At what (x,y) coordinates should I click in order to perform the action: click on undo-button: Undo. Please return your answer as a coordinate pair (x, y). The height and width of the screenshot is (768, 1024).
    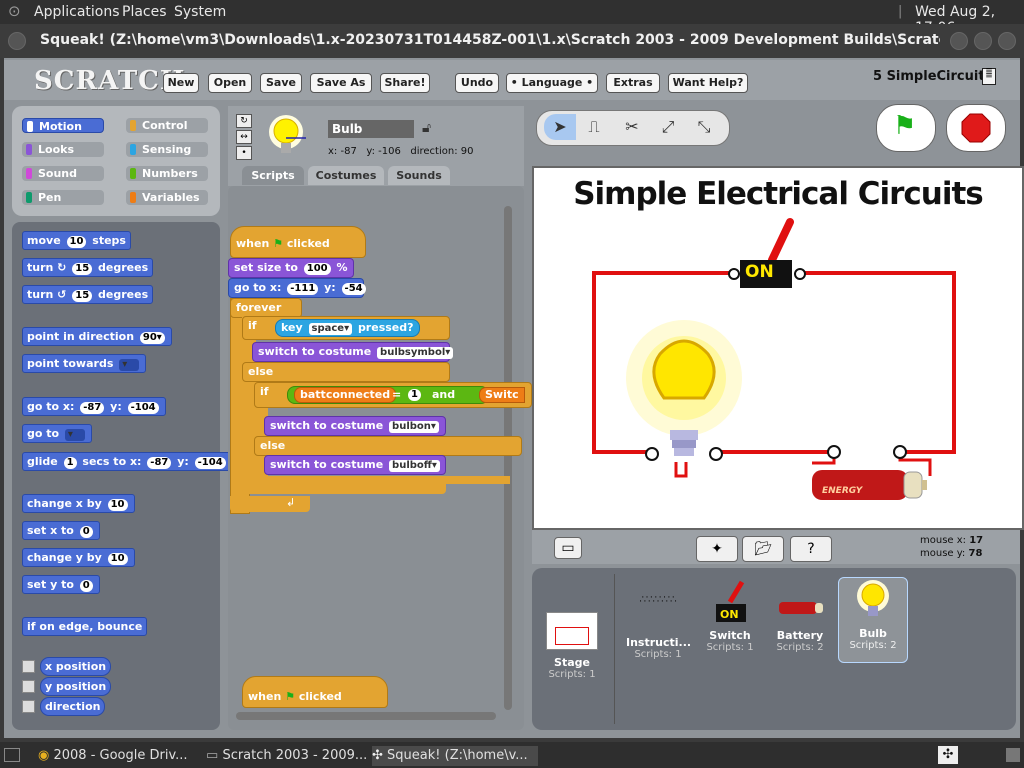
    Looking at the image, I should click on (477, 83).